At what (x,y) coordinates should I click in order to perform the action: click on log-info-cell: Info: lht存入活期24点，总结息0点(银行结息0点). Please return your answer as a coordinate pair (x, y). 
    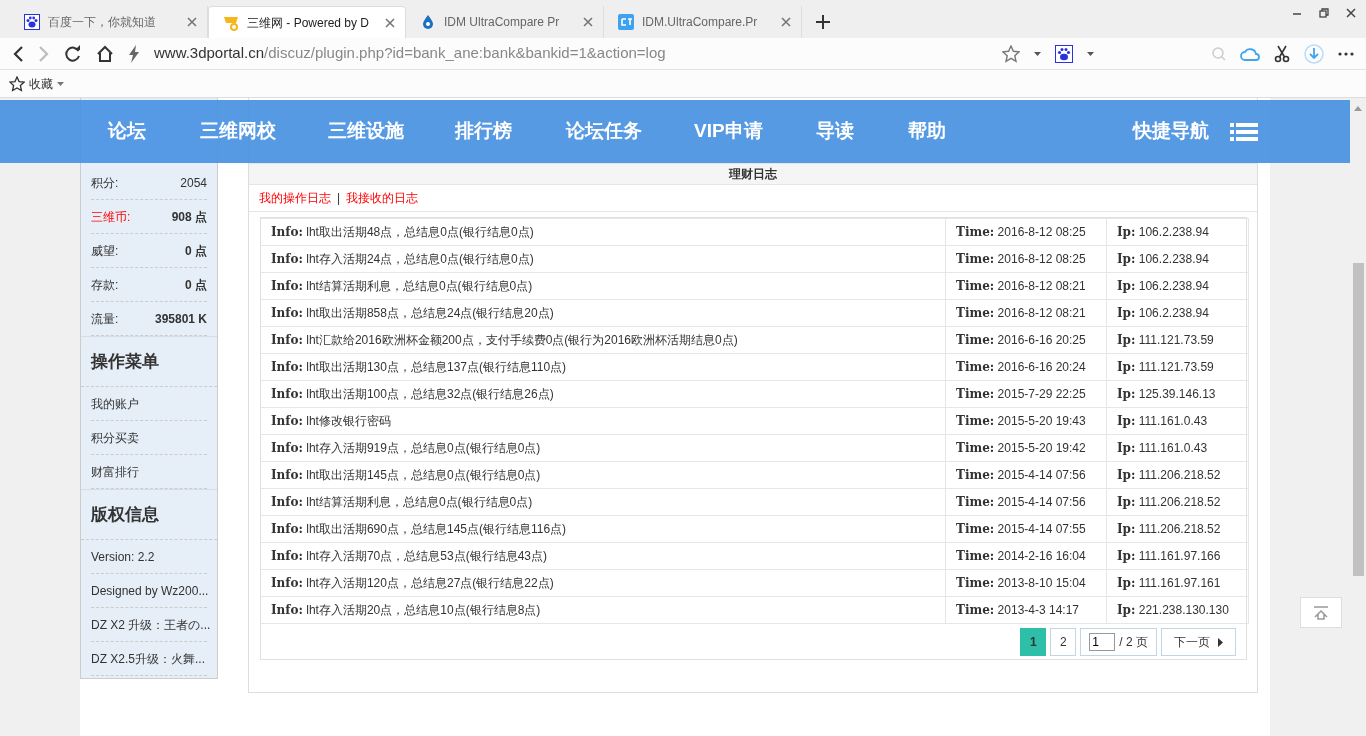
    Looking at the image, I should click on (603, 259).